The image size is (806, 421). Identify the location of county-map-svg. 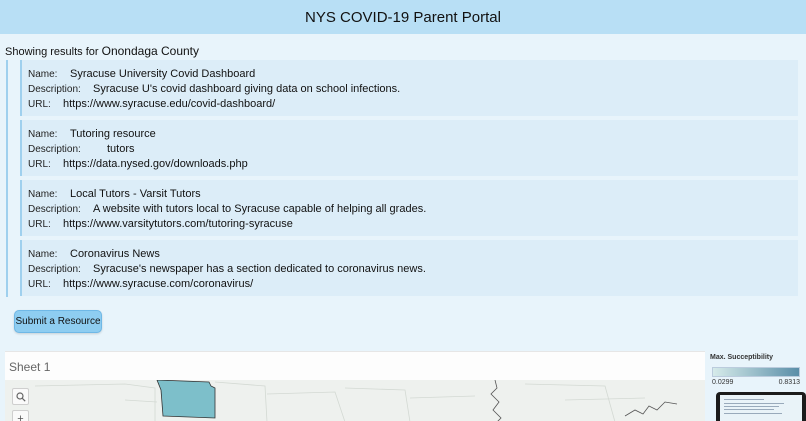
(356, 400).